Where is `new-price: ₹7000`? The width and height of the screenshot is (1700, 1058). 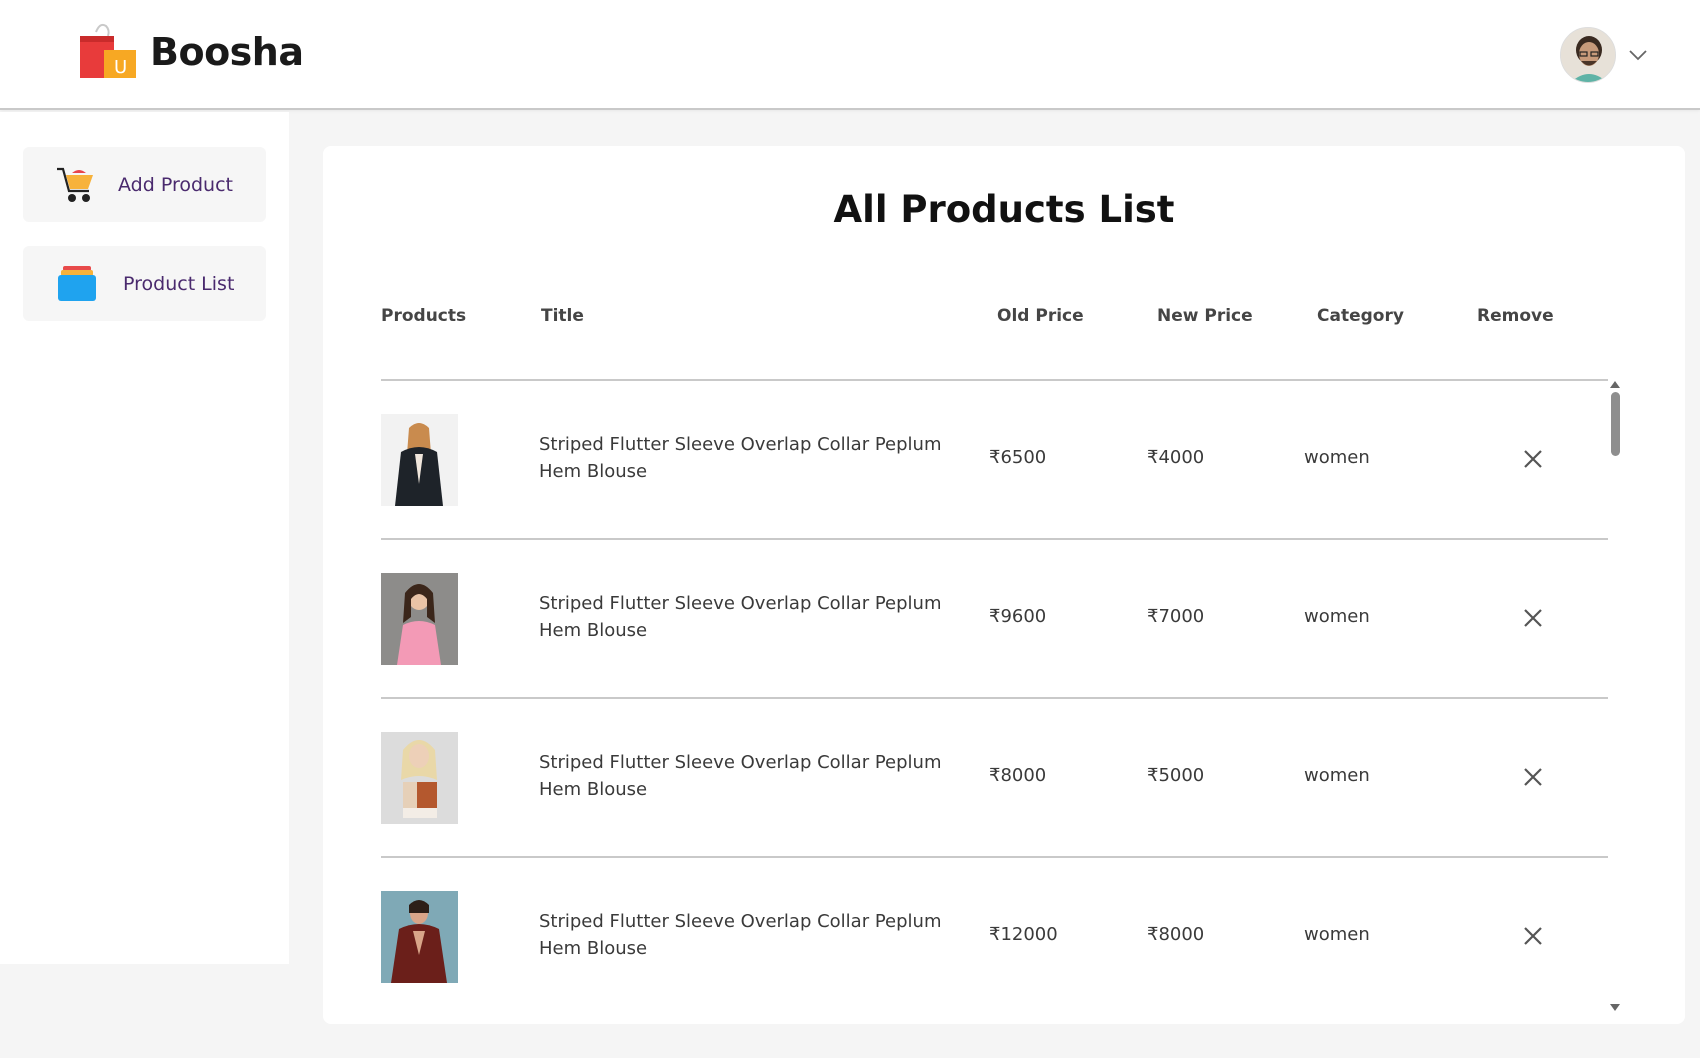 new-price: ₹7000 is located at coordinates (1176, 616).